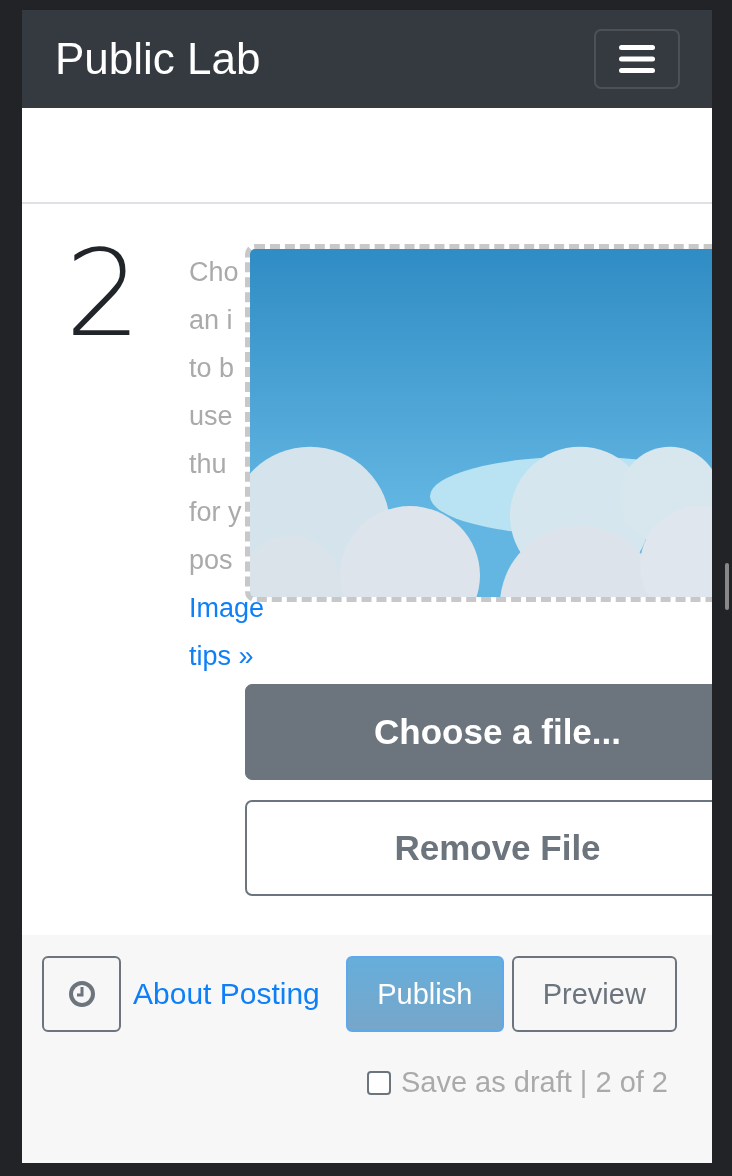 The image size is (732, 1176). I want to click on description-text: an i, so click(211, 320).